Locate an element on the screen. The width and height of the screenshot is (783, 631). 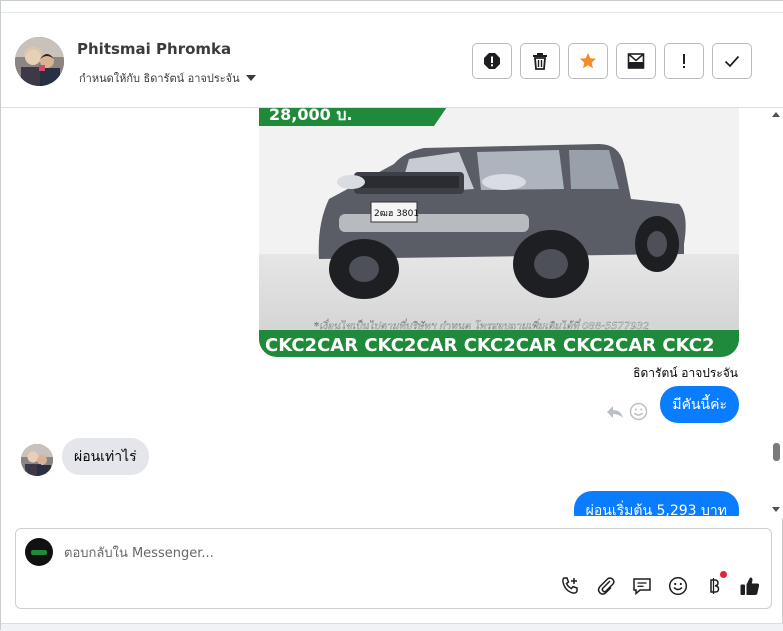
attachment-icon is located at coordinates (606, 586).